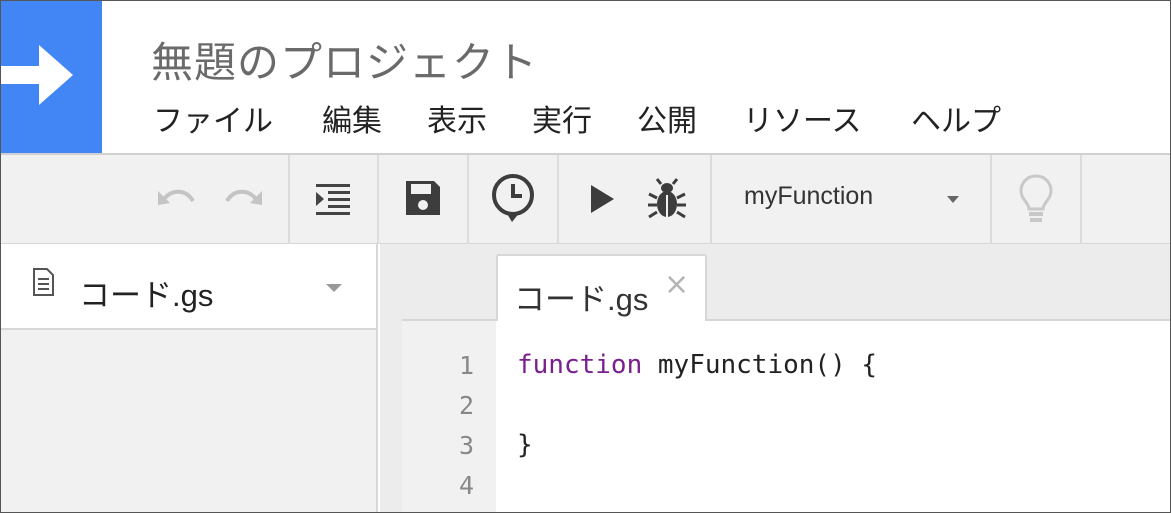 The width and height of the screenshot is (1171, 513). I want to click on indent-button, so click(333, 199).